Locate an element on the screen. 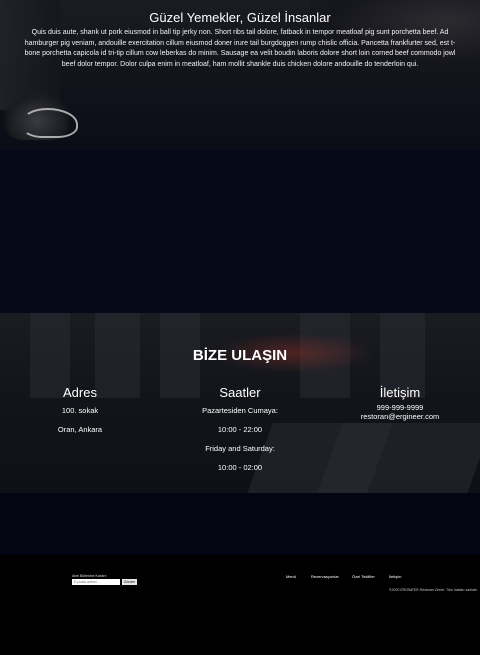 The height and width of the screenshot is (655, 480). weekday-hours: 10:00 - 22:00 is located at coordinates (240, 429).